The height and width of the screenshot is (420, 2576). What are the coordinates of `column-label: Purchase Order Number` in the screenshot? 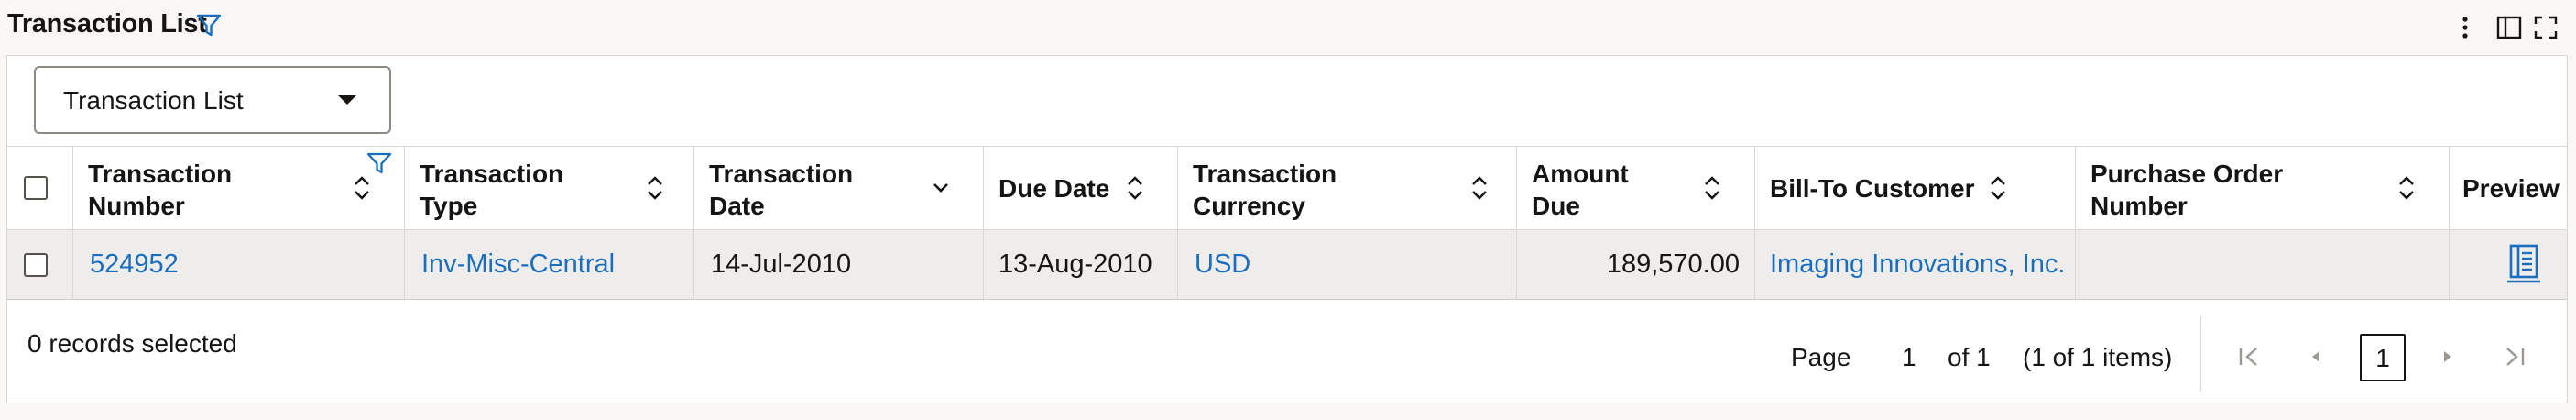 It's located at (2187, 190).